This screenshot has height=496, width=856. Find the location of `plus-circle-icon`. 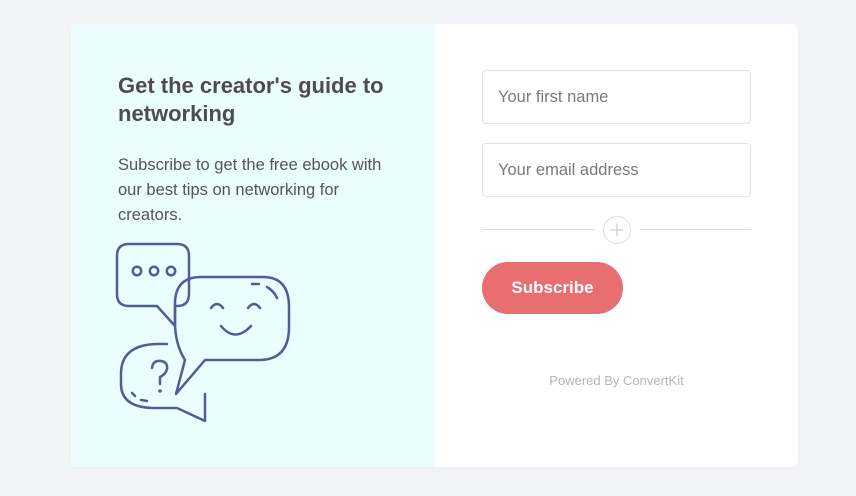

plus-circle-icon is located at coordinates (617, 230).